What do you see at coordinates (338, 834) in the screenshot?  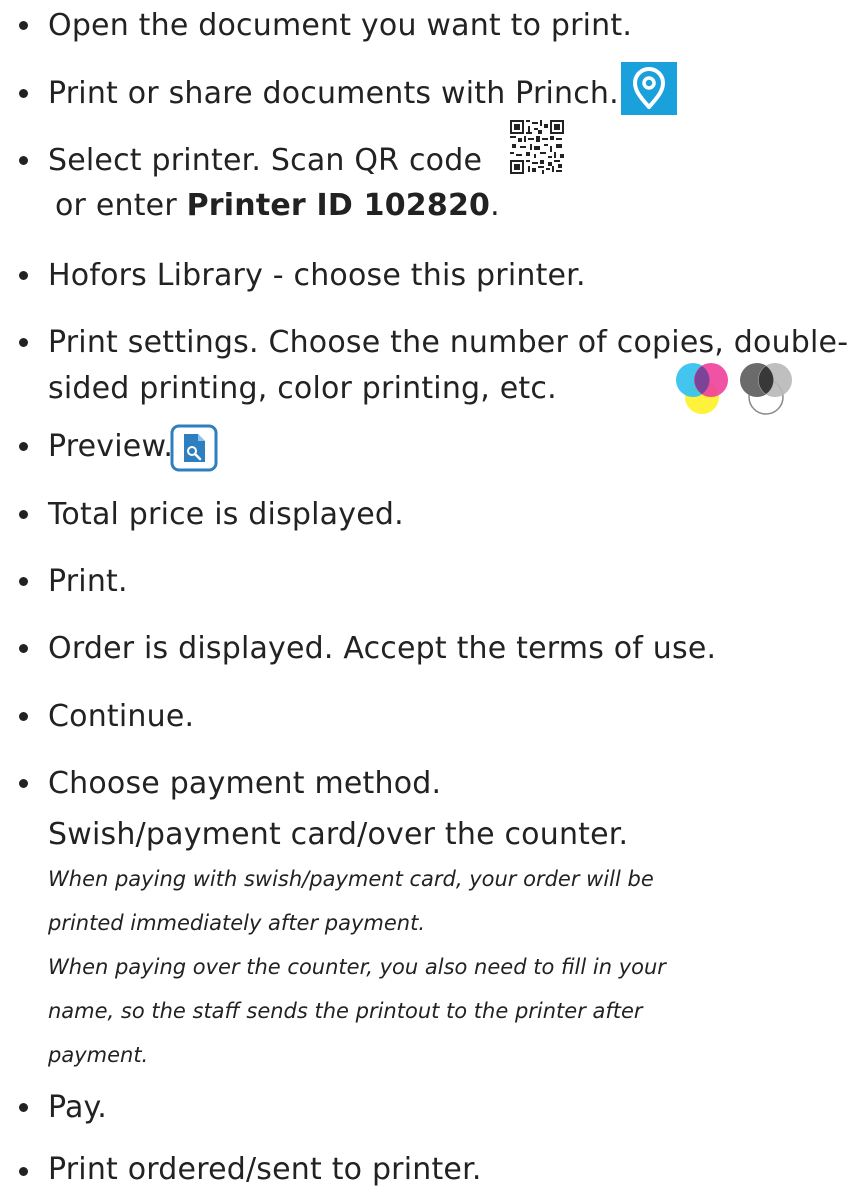 I see `payment-methods: Swish/payment card/over the counter.` at bounding box center [338, 834].